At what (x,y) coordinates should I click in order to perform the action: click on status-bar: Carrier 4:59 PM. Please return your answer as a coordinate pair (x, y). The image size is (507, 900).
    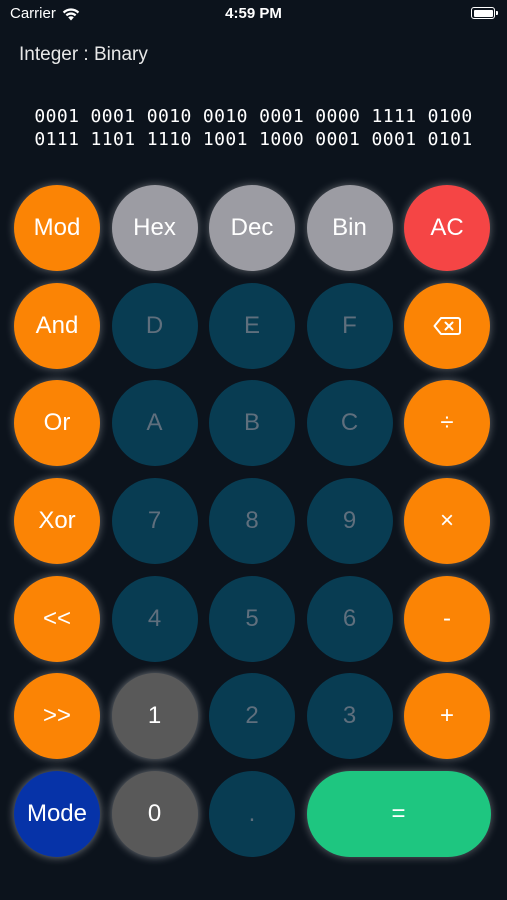
    Looking at the image, I should click on (253, 14).